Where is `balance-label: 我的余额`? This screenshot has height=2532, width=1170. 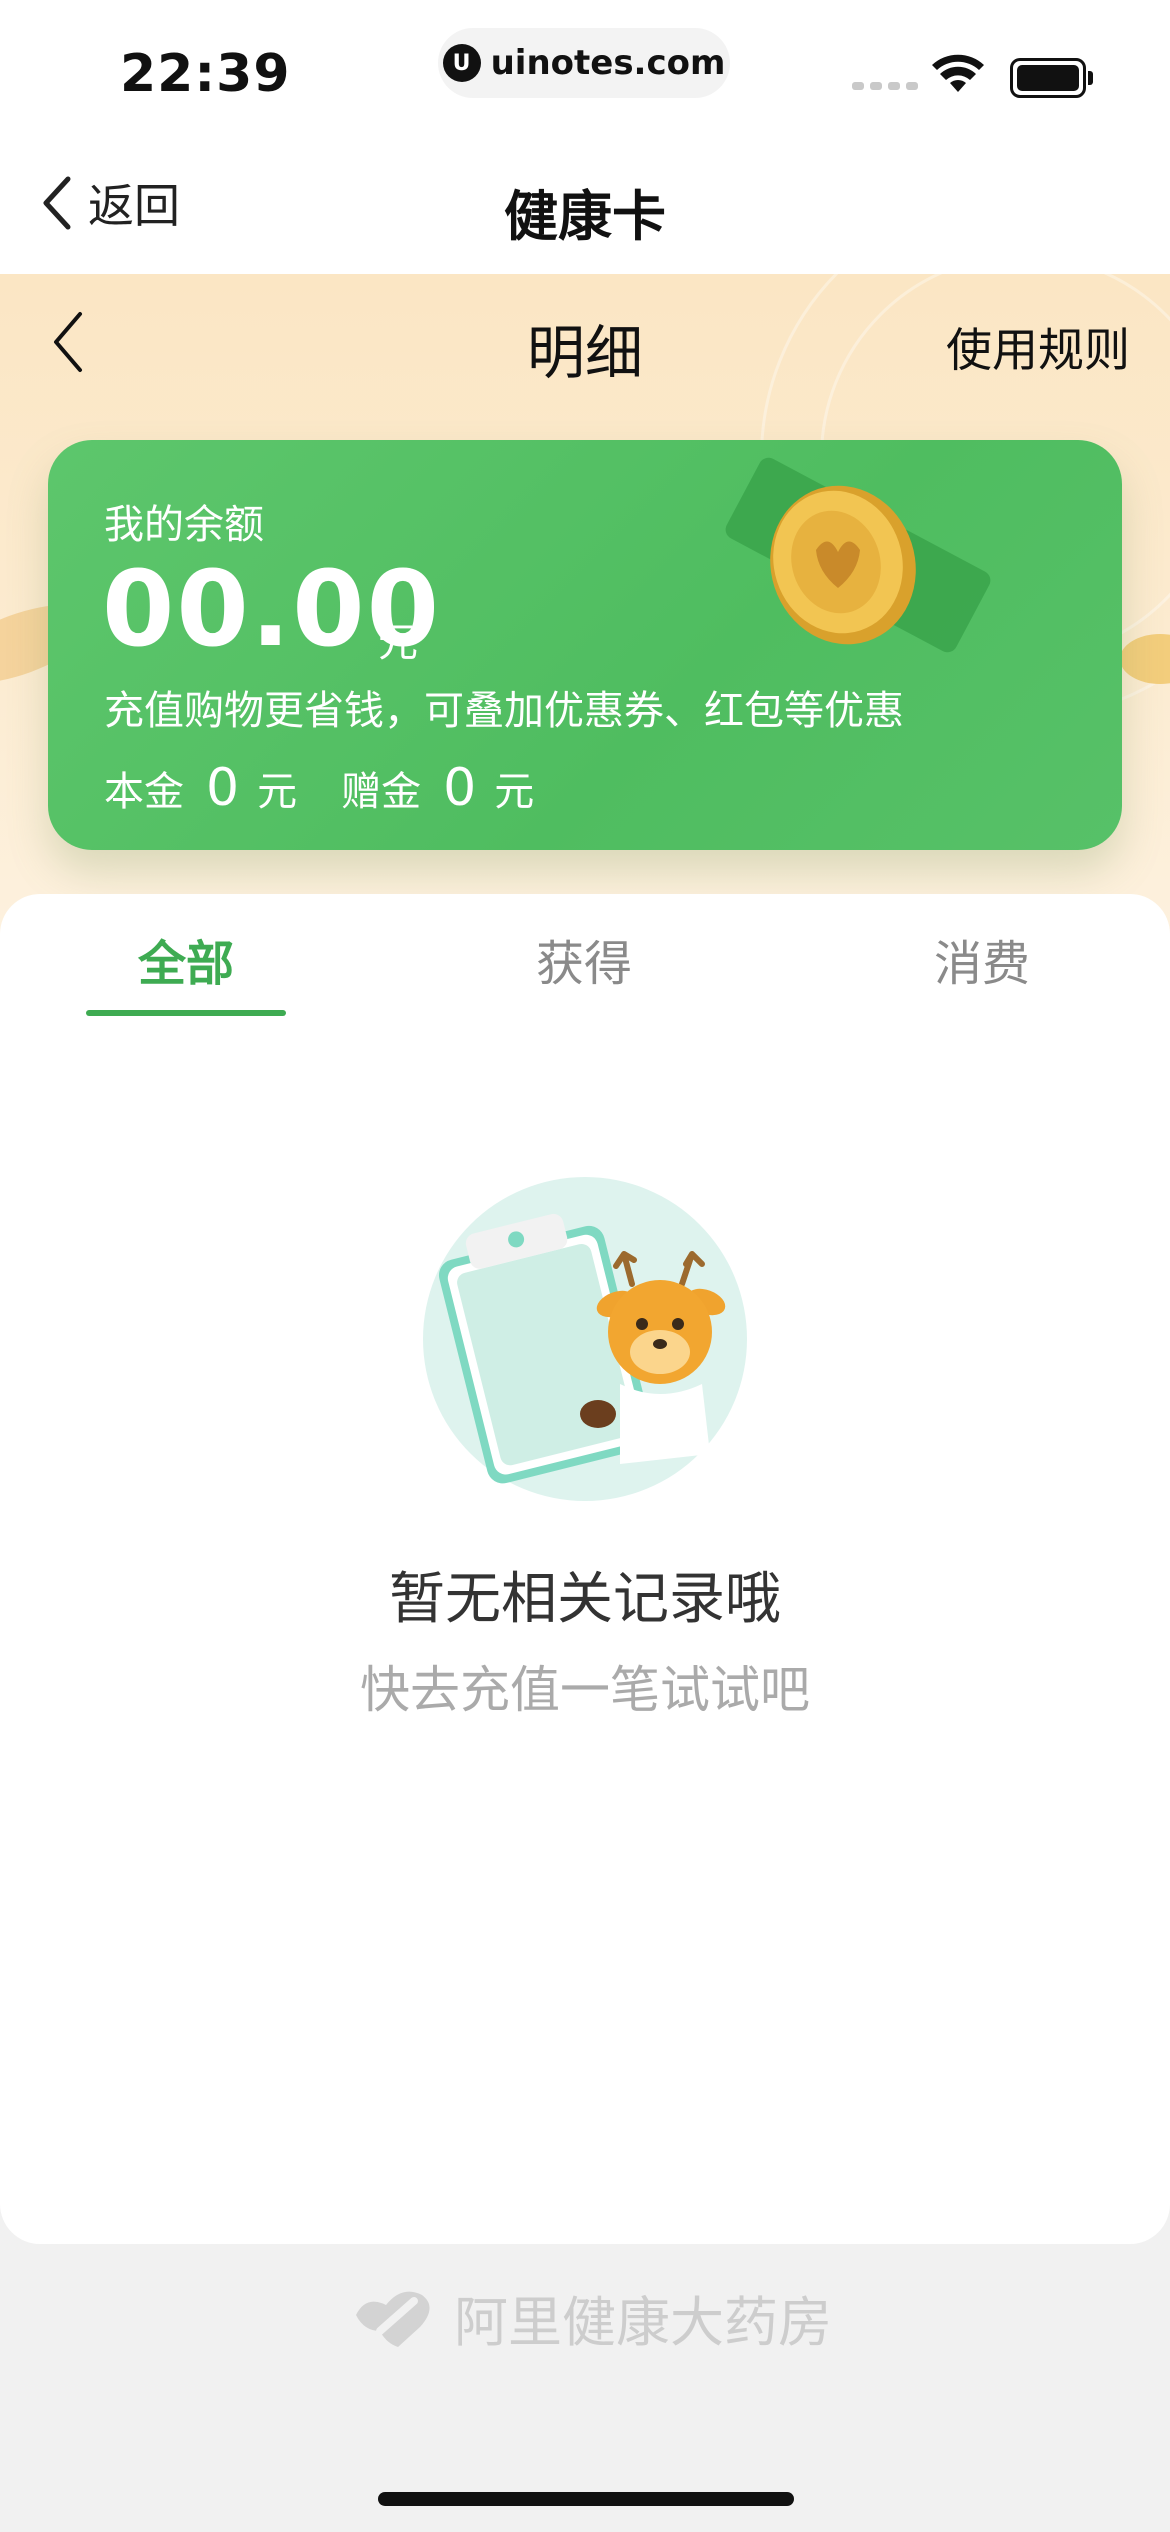 balance-label: 我的余额 is located at coordinates (184, 525).